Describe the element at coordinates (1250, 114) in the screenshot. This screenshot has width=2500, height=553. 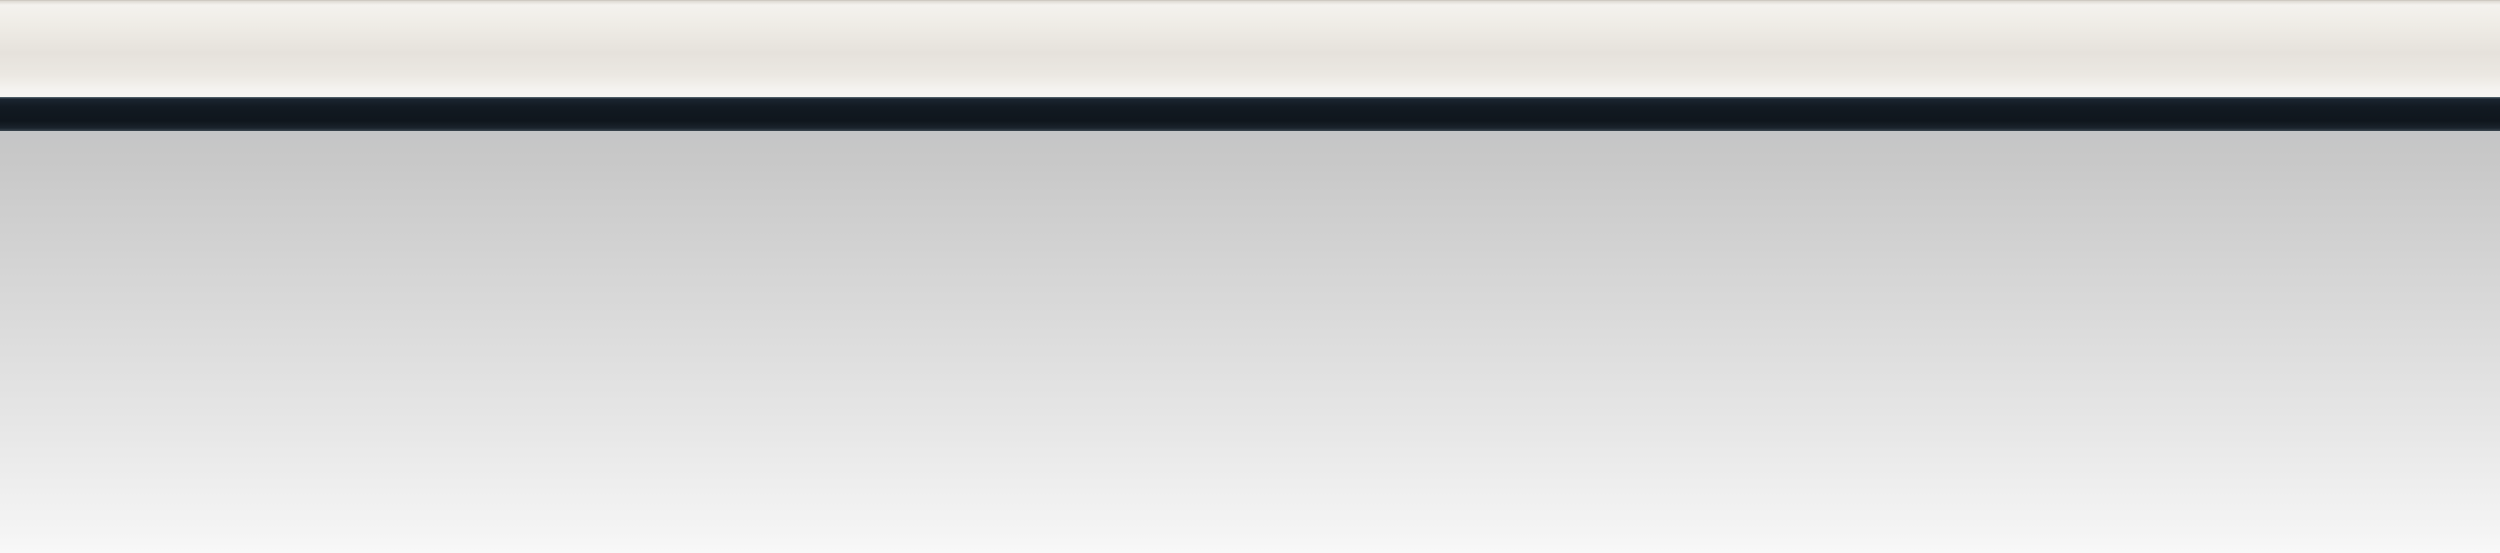
I see `navigation-bar` at that location.